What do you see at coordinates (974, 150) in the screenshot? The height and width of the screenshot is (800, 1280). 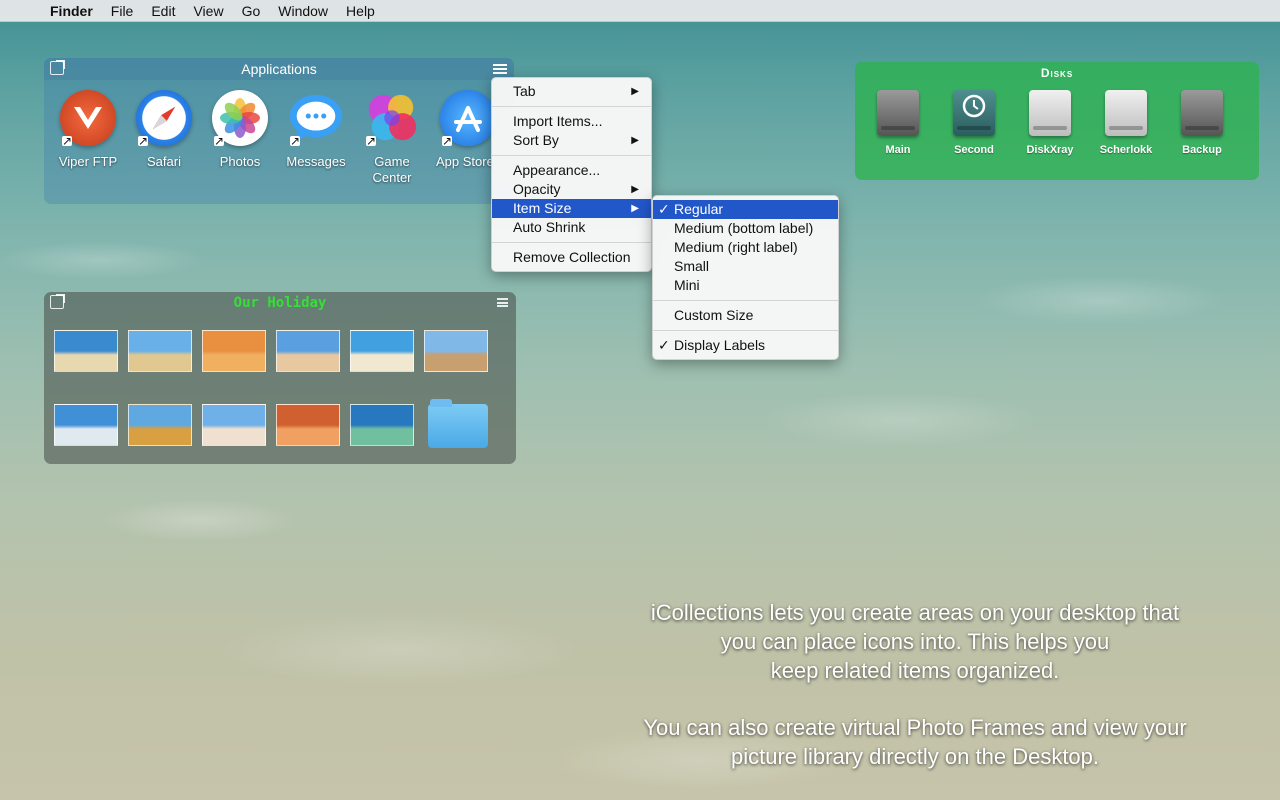 I see `disk-label: Second` at bounding box center [974, 150].